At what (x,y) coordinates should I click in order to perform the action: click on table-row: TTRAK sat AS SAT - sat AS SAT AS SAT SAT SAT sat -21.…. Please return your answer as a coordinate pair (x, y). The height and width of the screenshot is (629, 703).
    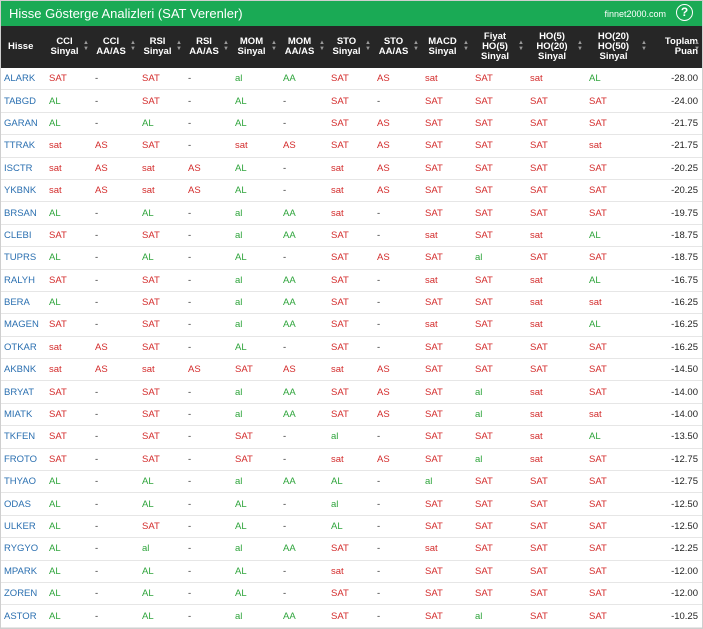
    Looking at the image, I should click on (351, 146).